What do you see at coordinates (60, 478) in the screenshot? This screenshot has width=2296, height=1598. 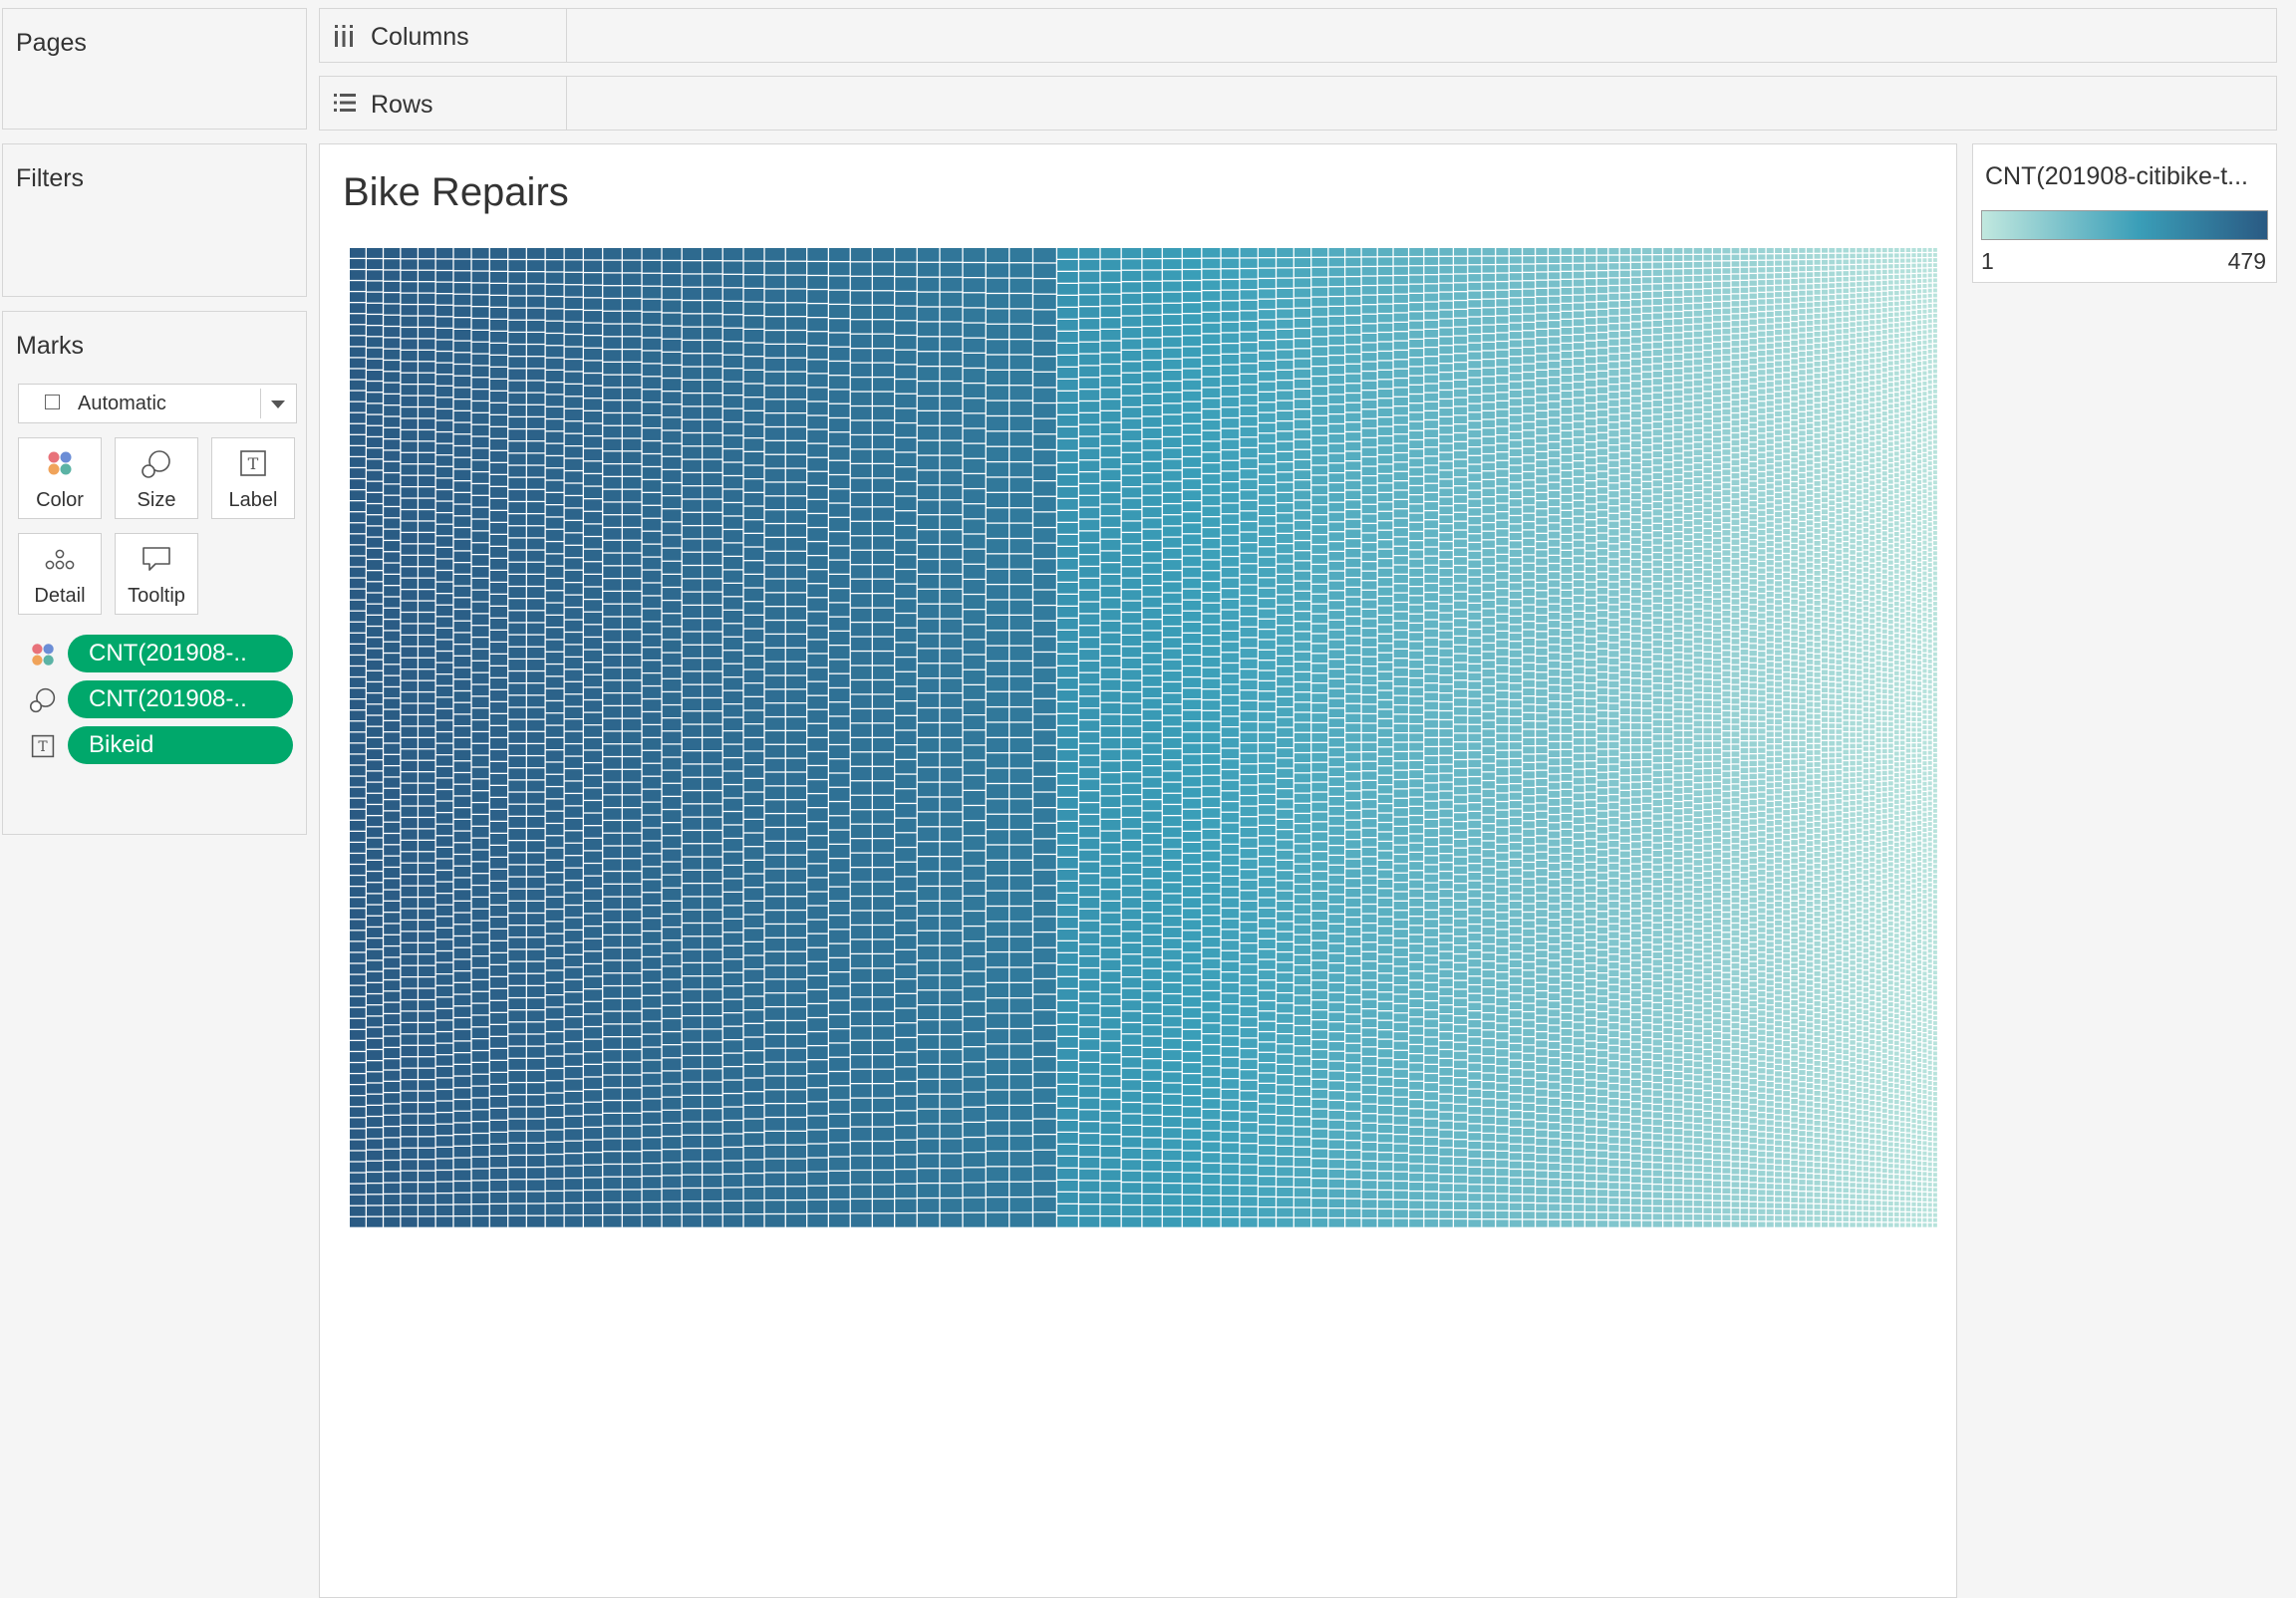 I see `color-button: Color` at bounding box center [60, 478].